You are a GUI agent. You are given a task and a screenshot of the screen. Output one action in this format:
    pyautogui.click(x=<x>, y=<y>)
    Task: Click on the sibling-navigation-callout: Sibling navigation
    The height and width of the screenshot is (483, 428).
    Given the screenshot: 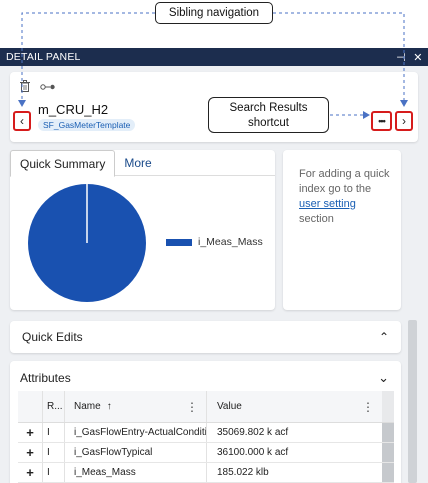 What is the action you would take?
    pyautogui.click(x=214, y=13)
    